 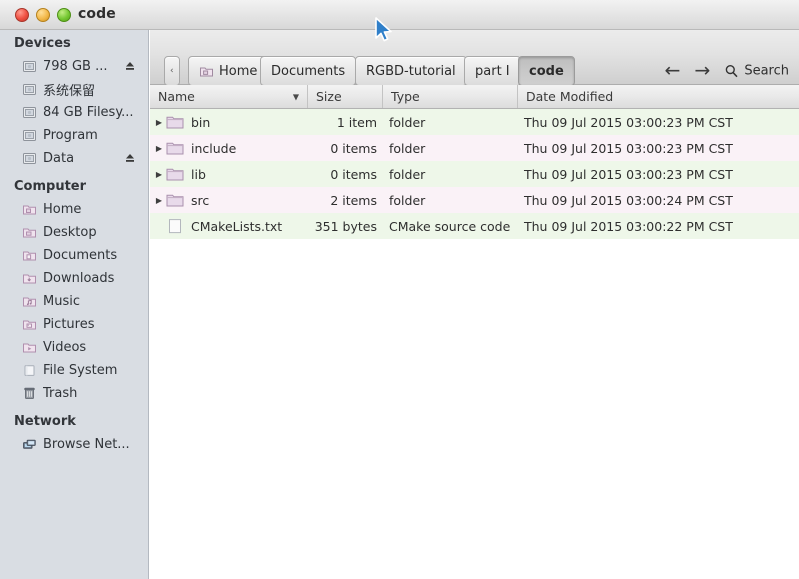 I want to click on sidebar-item-program: Program, so click(x=74, y=135).